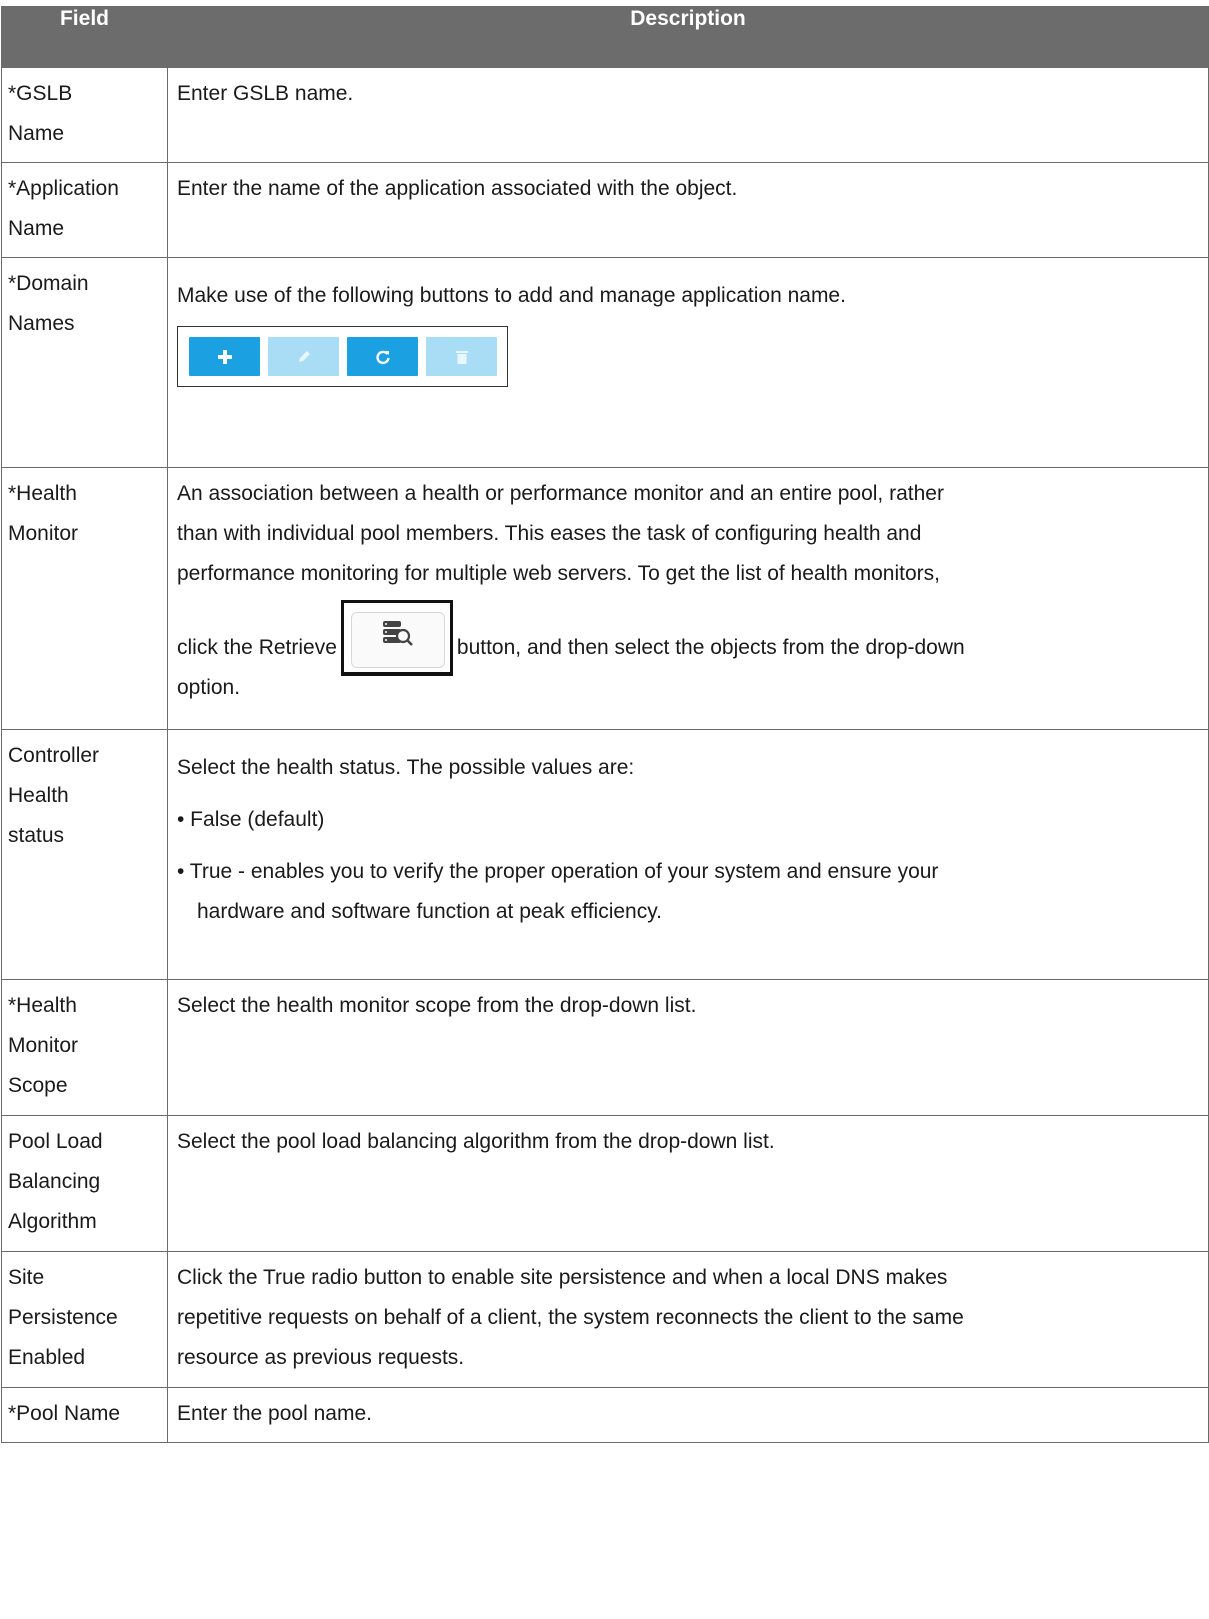 Image resolution: width=1209 pixels, height=1619 pixels. What do you see at coordinates (342, 356) in the screenshot?
I see `domain-toolbar` at bounding box center [342, 356].